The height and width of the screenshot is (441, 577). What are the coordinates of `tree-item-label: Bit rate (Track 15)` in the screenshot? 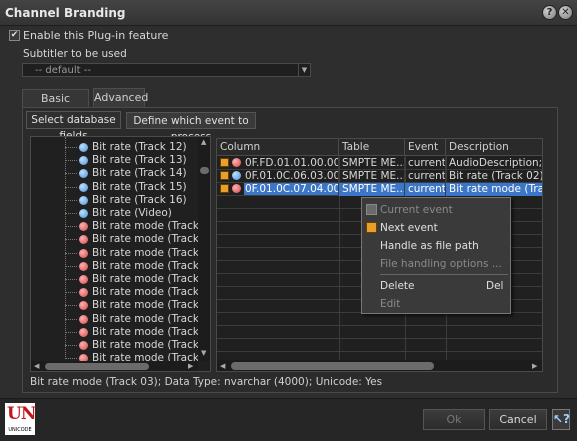 It's located at (139, 186).